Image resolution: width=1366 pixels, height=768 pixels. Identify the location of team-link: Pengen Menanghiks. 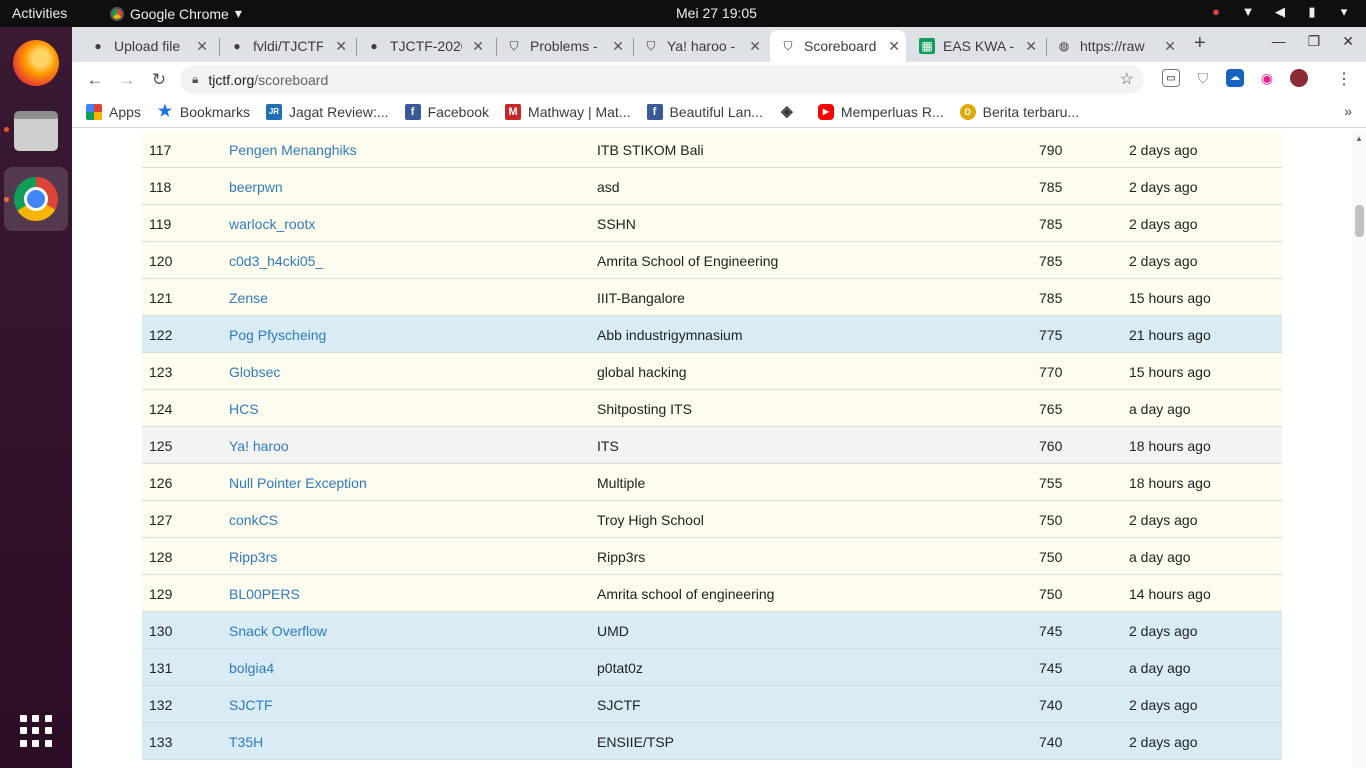
(293, 150).